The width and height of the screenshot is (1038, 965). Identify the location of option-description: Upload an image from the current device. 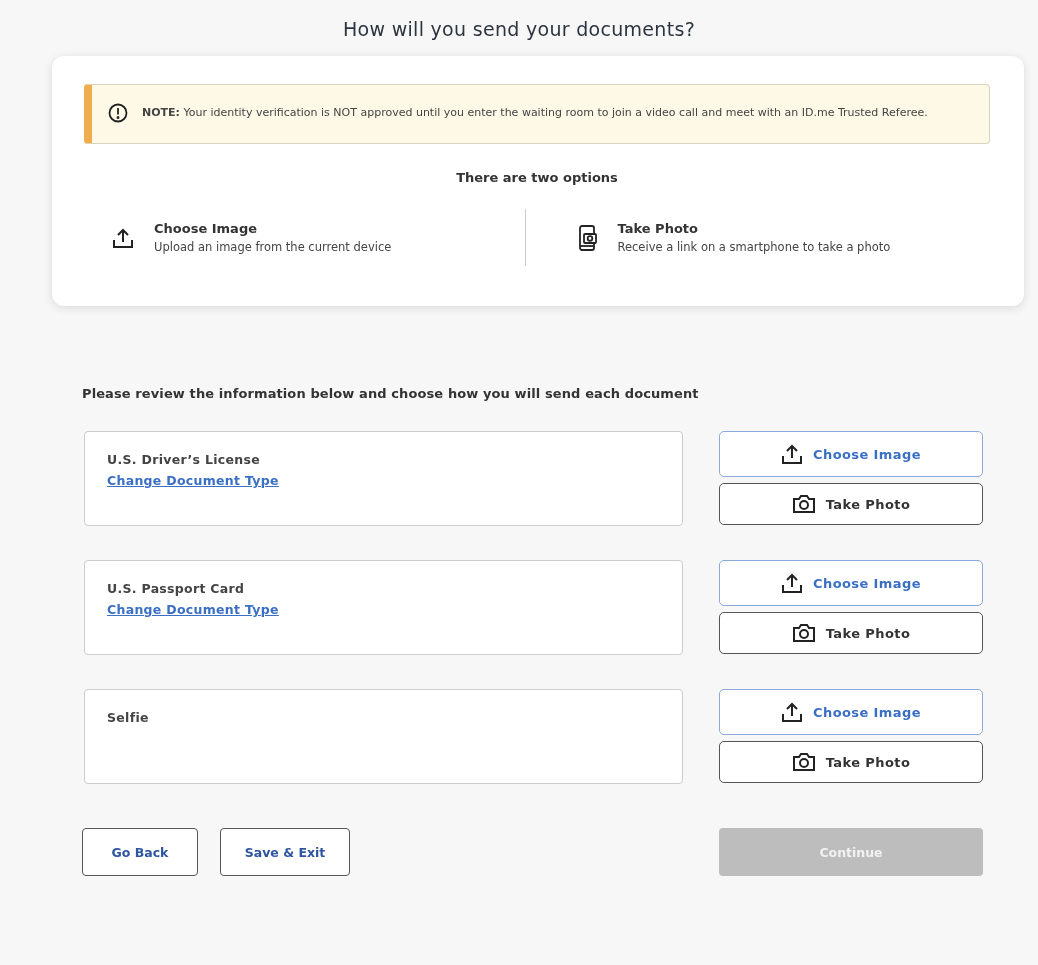
(273, 247).